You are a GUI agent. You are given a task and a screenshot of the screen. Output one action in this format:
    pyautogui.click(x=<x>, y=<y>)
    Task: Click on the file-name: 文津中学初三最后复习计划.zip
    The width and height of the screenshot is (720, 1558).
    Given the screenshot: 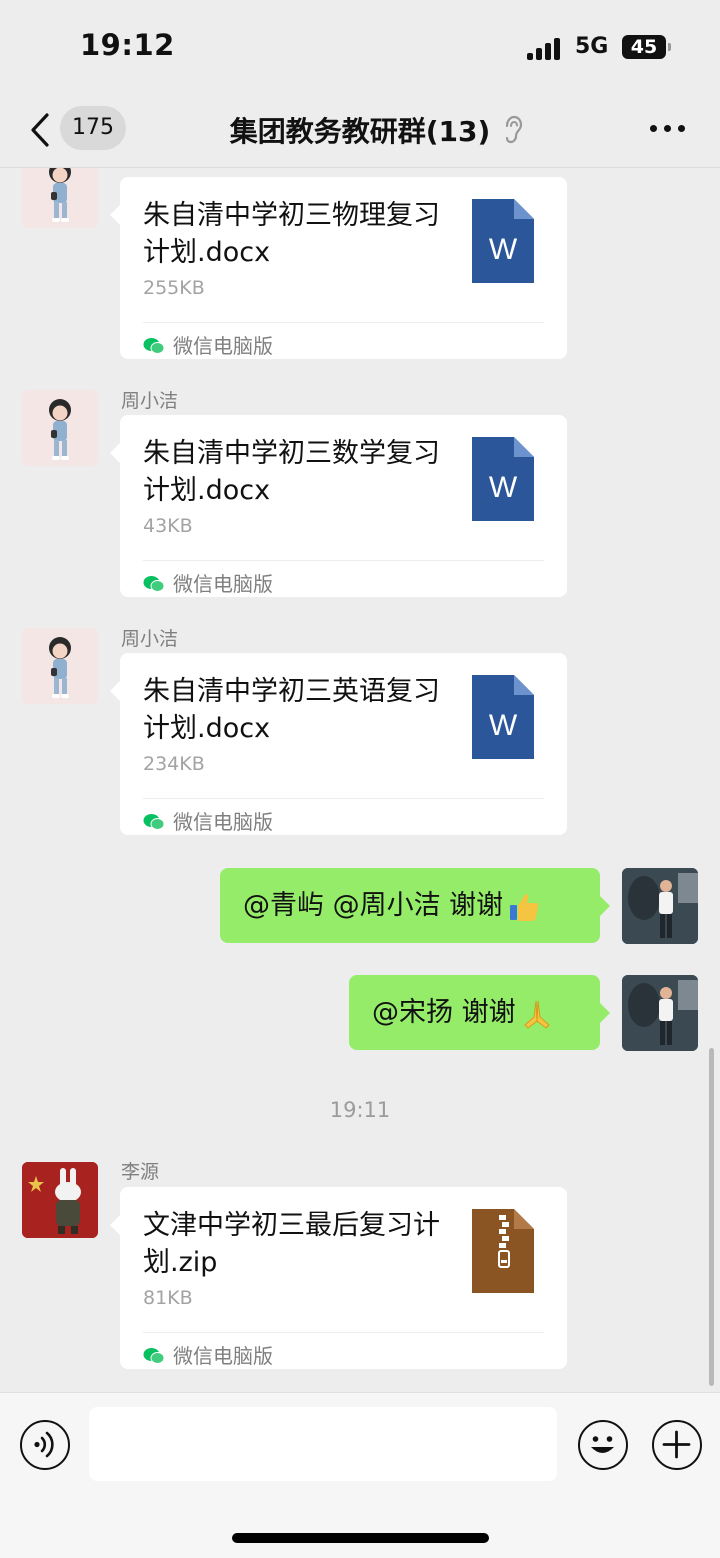 What is the action you would take?
    pyautogui.click(x=291, y=1244)
    